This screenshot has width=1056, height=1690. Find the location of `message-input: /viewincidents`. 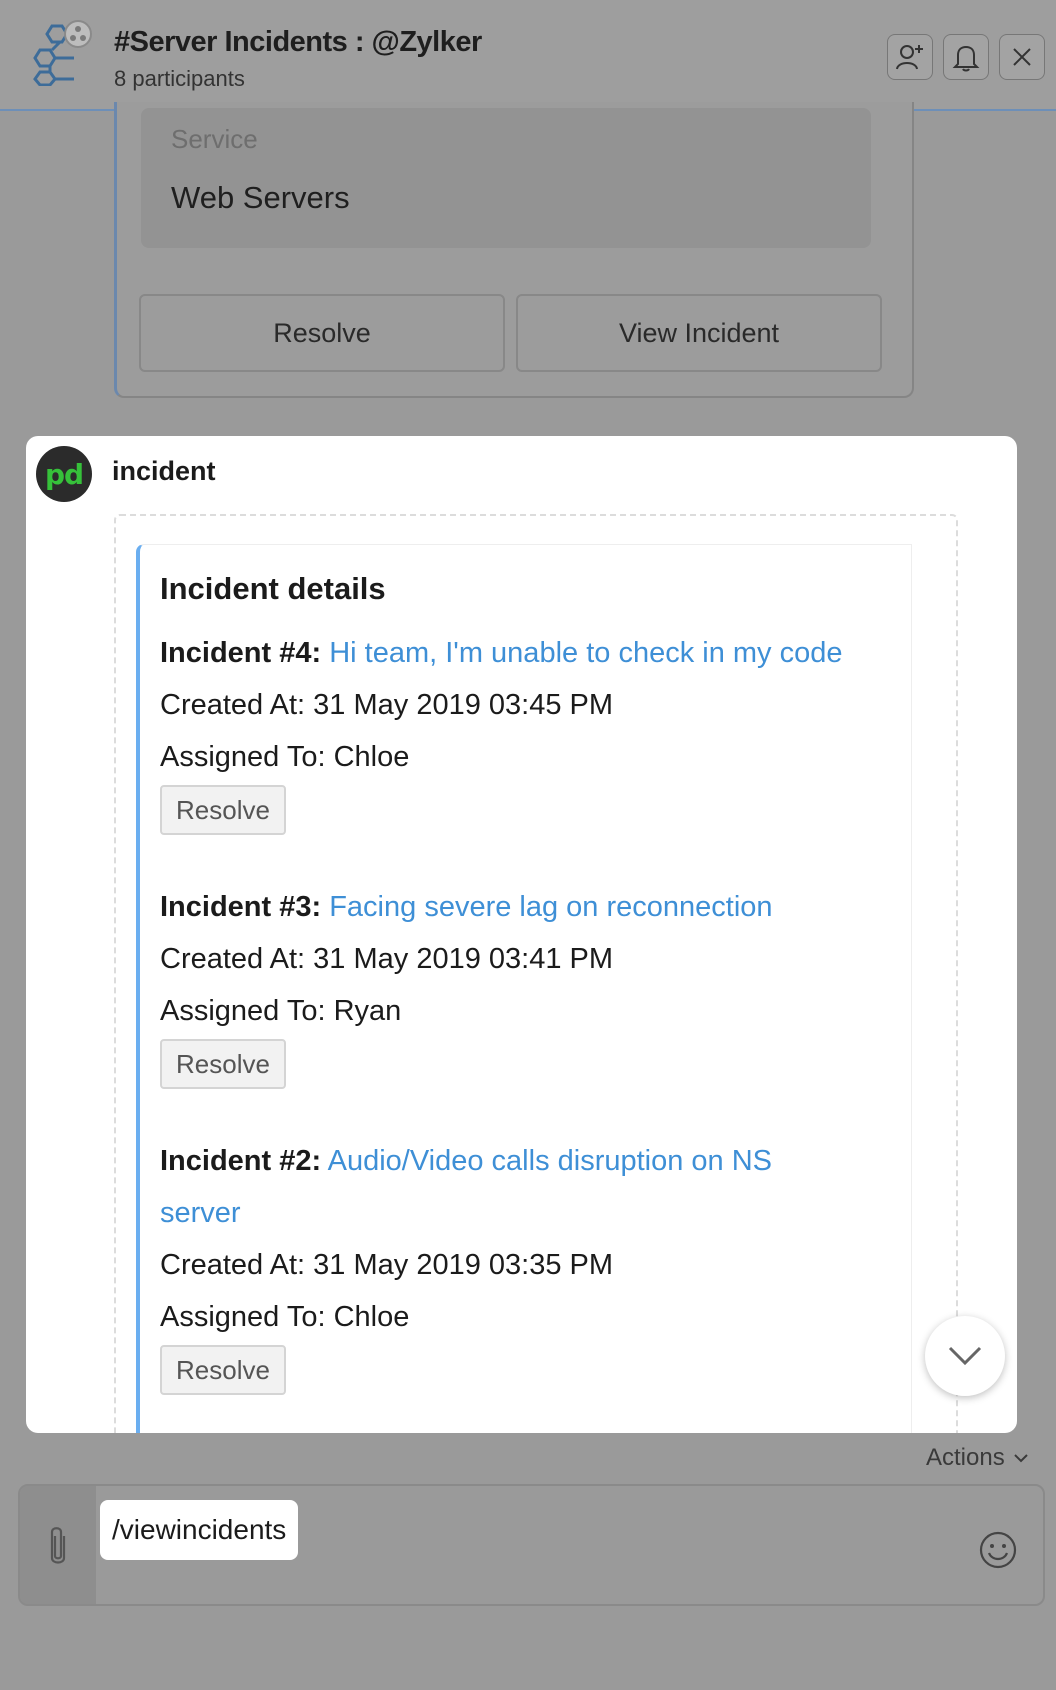

message-input: /viewincidents is located at coordinates (199, 1530).